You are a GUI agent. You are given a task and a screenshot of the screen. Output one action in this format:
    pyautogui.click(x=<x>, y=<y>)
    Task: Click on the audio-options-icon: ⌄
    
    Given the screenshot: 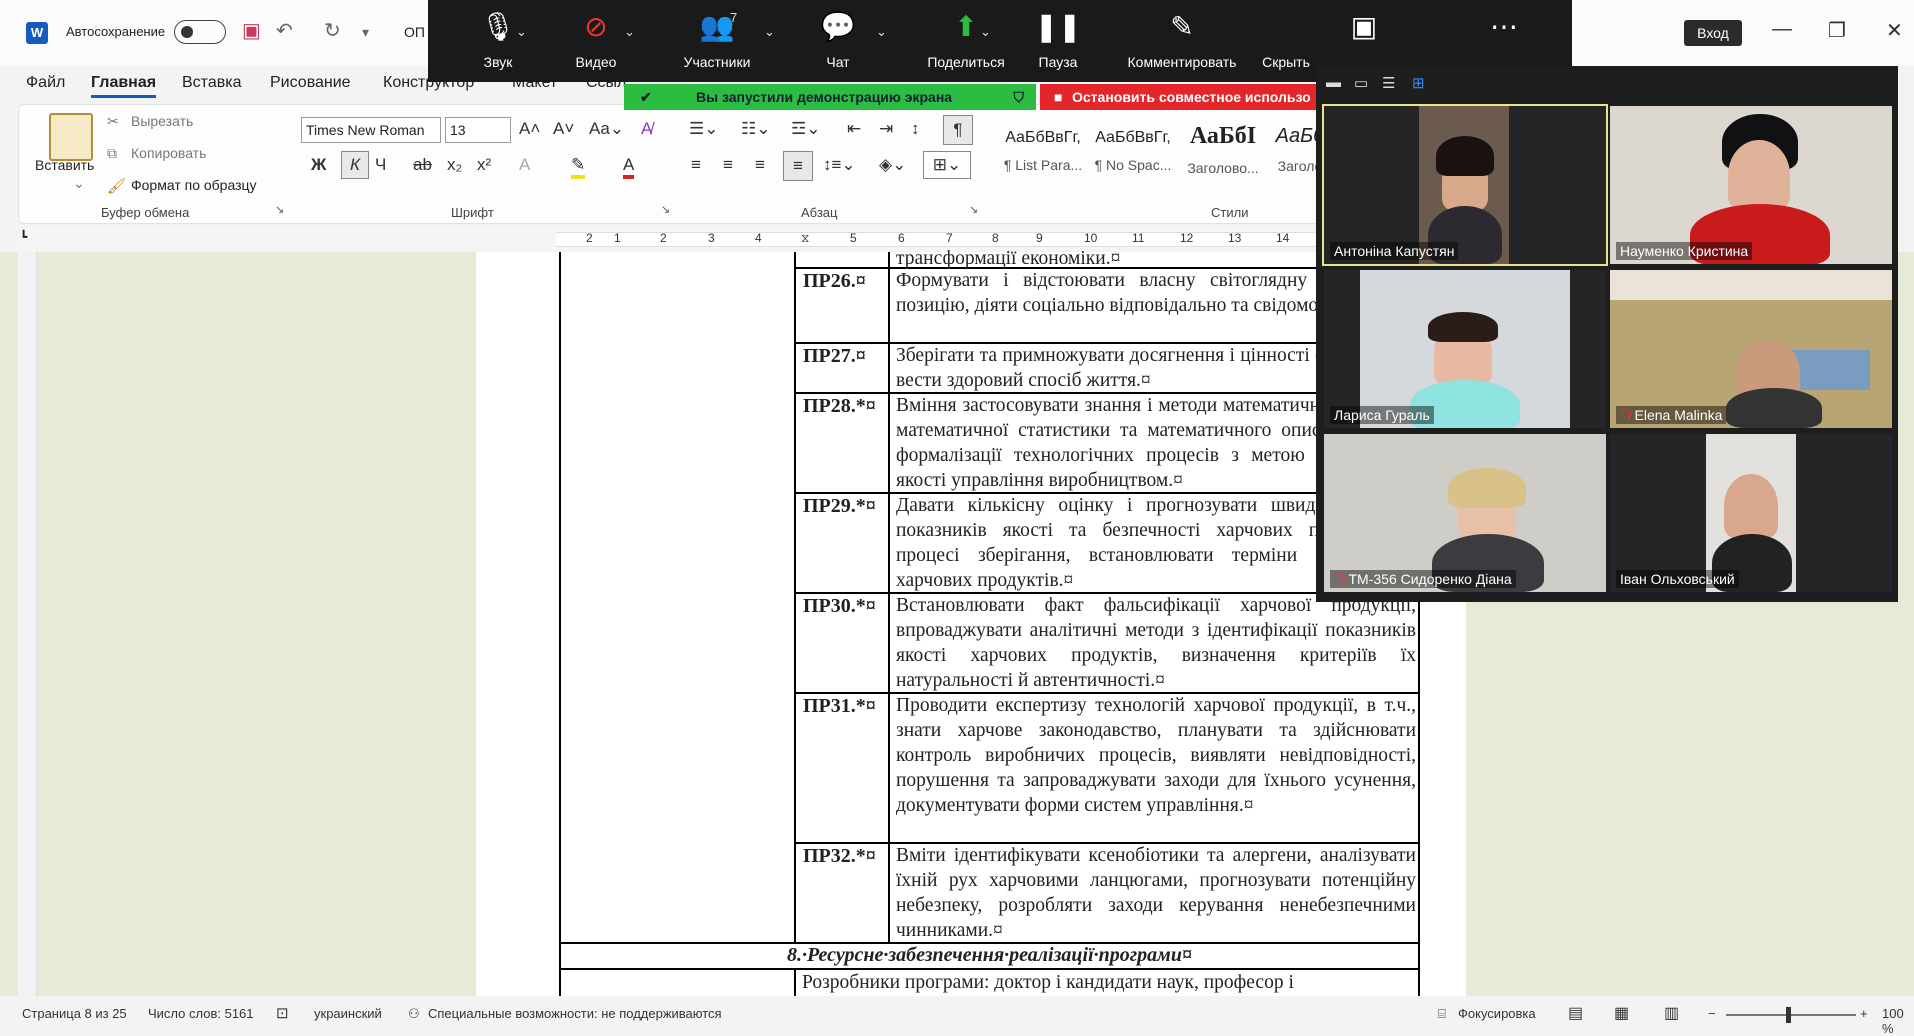 What is the action you would take?
    pyautogui.click(x=521, y=32)
    